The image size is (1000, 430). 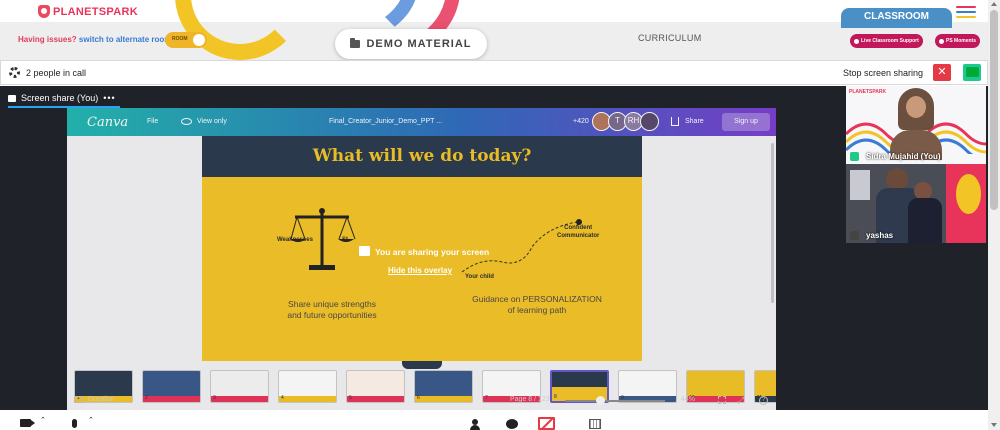 I want to click on sharing-message: You are sharing your screen, so click(x=432, y=252).